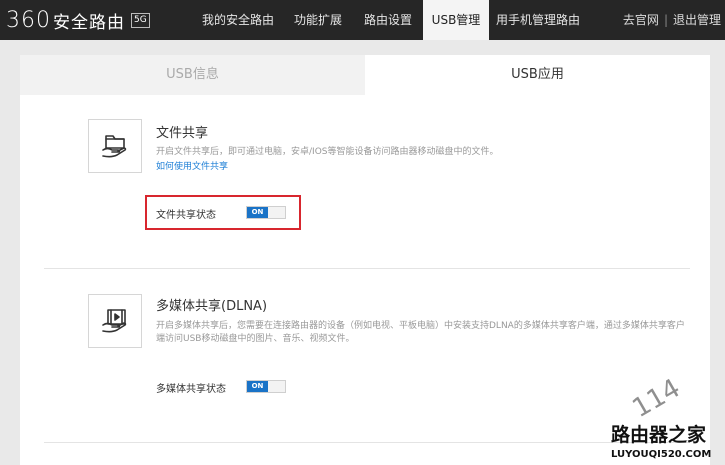 This screenshot has height=465, width=725. I want to click on official-site-link: 去官网, so click(641, 20).